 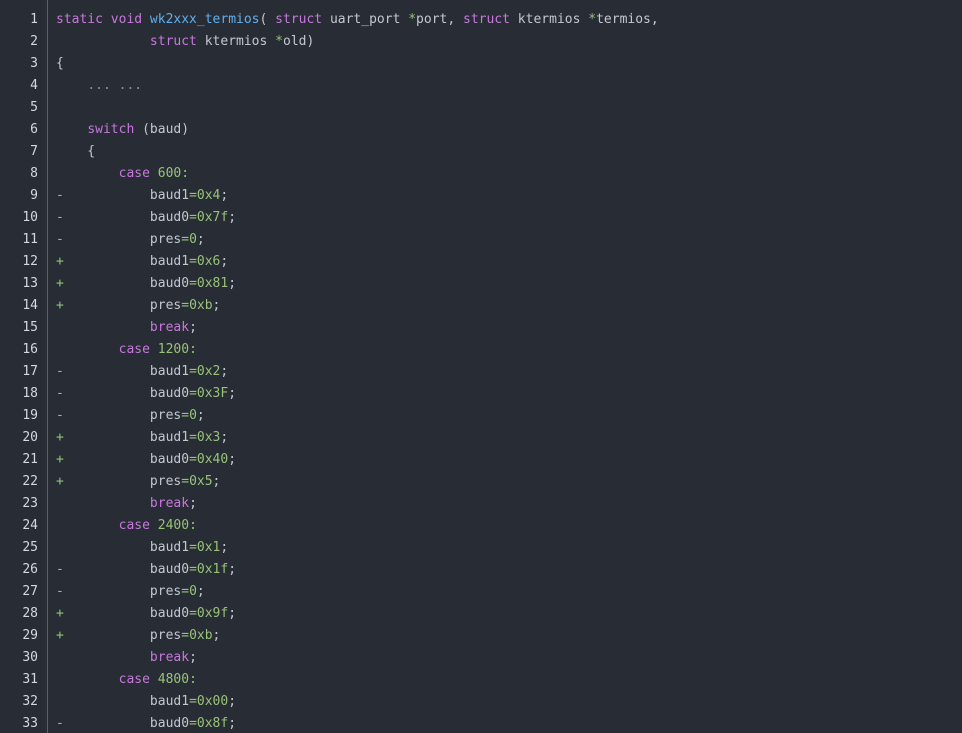 What do you see at coordinates (299, 41) in the screenshot?
I see `code-token: old)` at bounding box center [299, 41].